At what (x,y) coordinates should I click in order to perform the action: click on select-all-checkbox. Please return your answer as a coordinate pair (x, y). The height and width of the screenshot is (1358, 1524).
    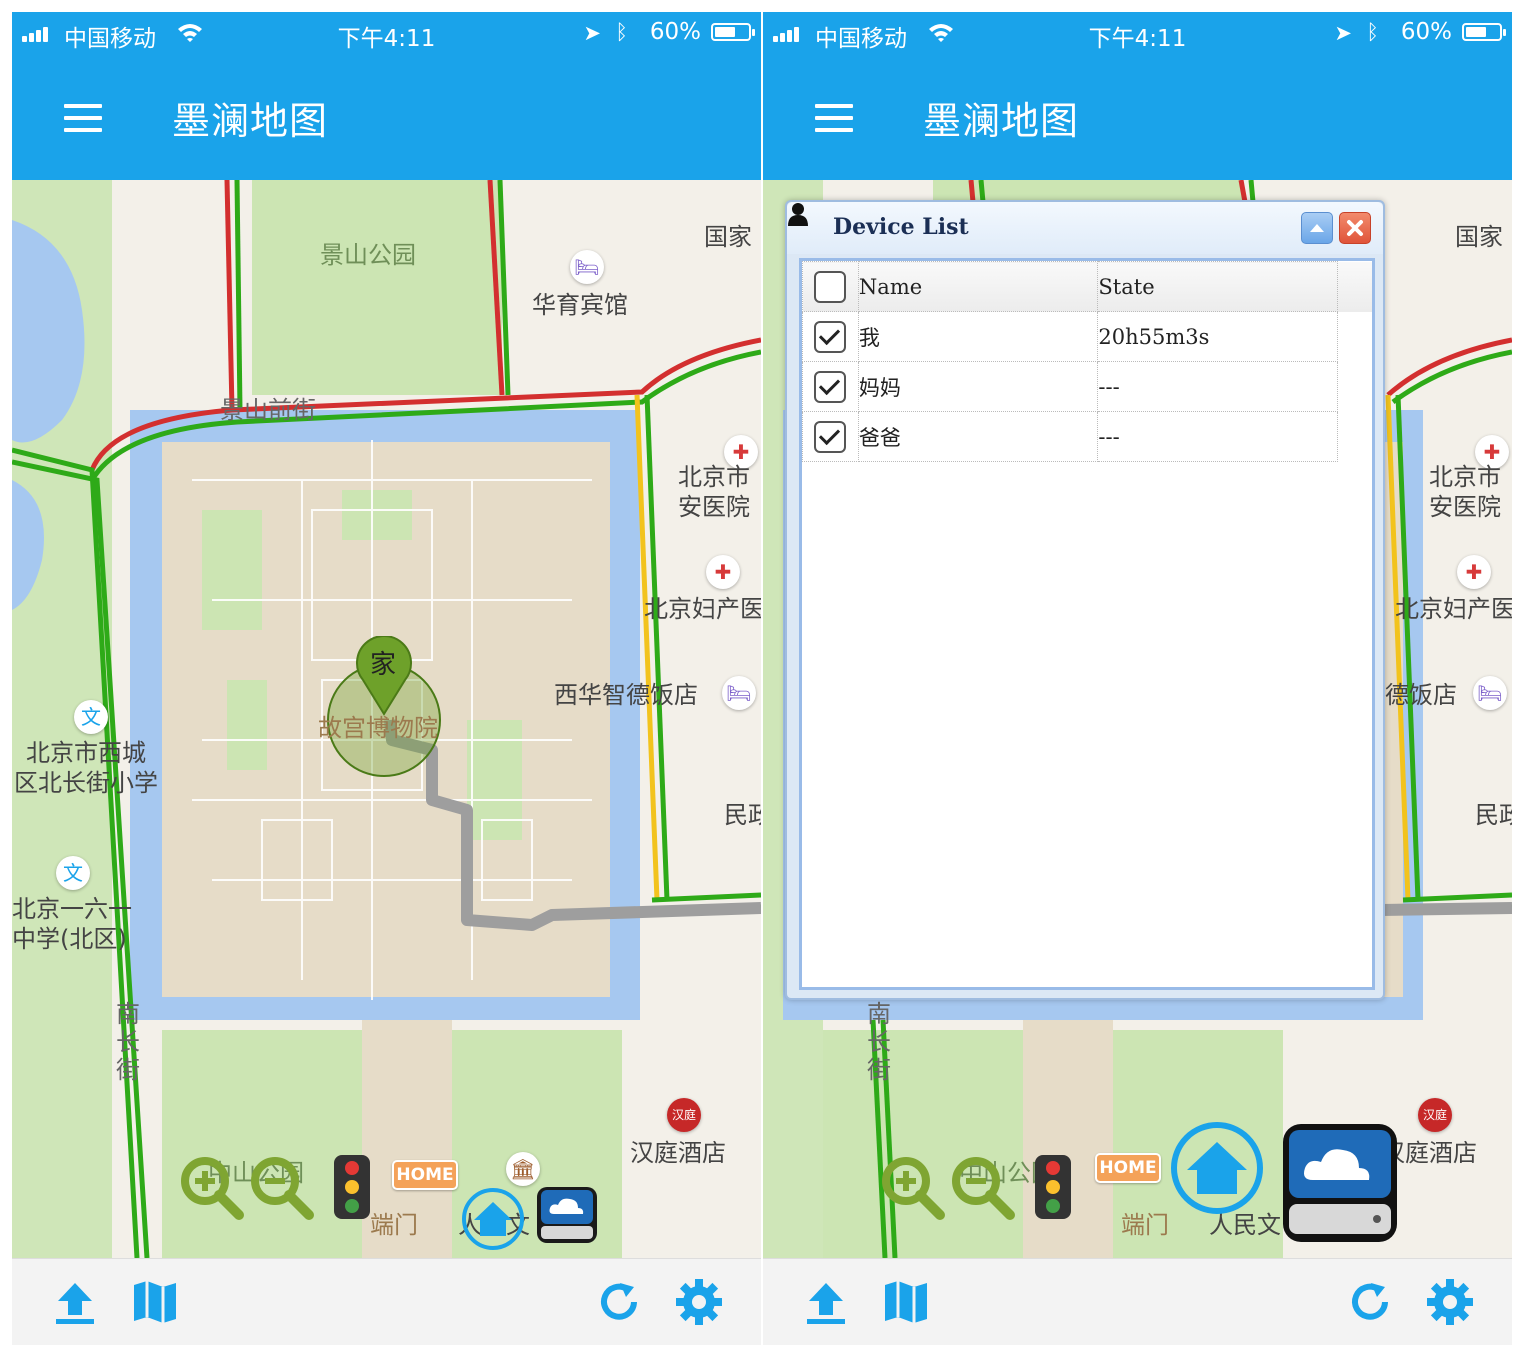
    Looking at the image, I should click on (830, 286).